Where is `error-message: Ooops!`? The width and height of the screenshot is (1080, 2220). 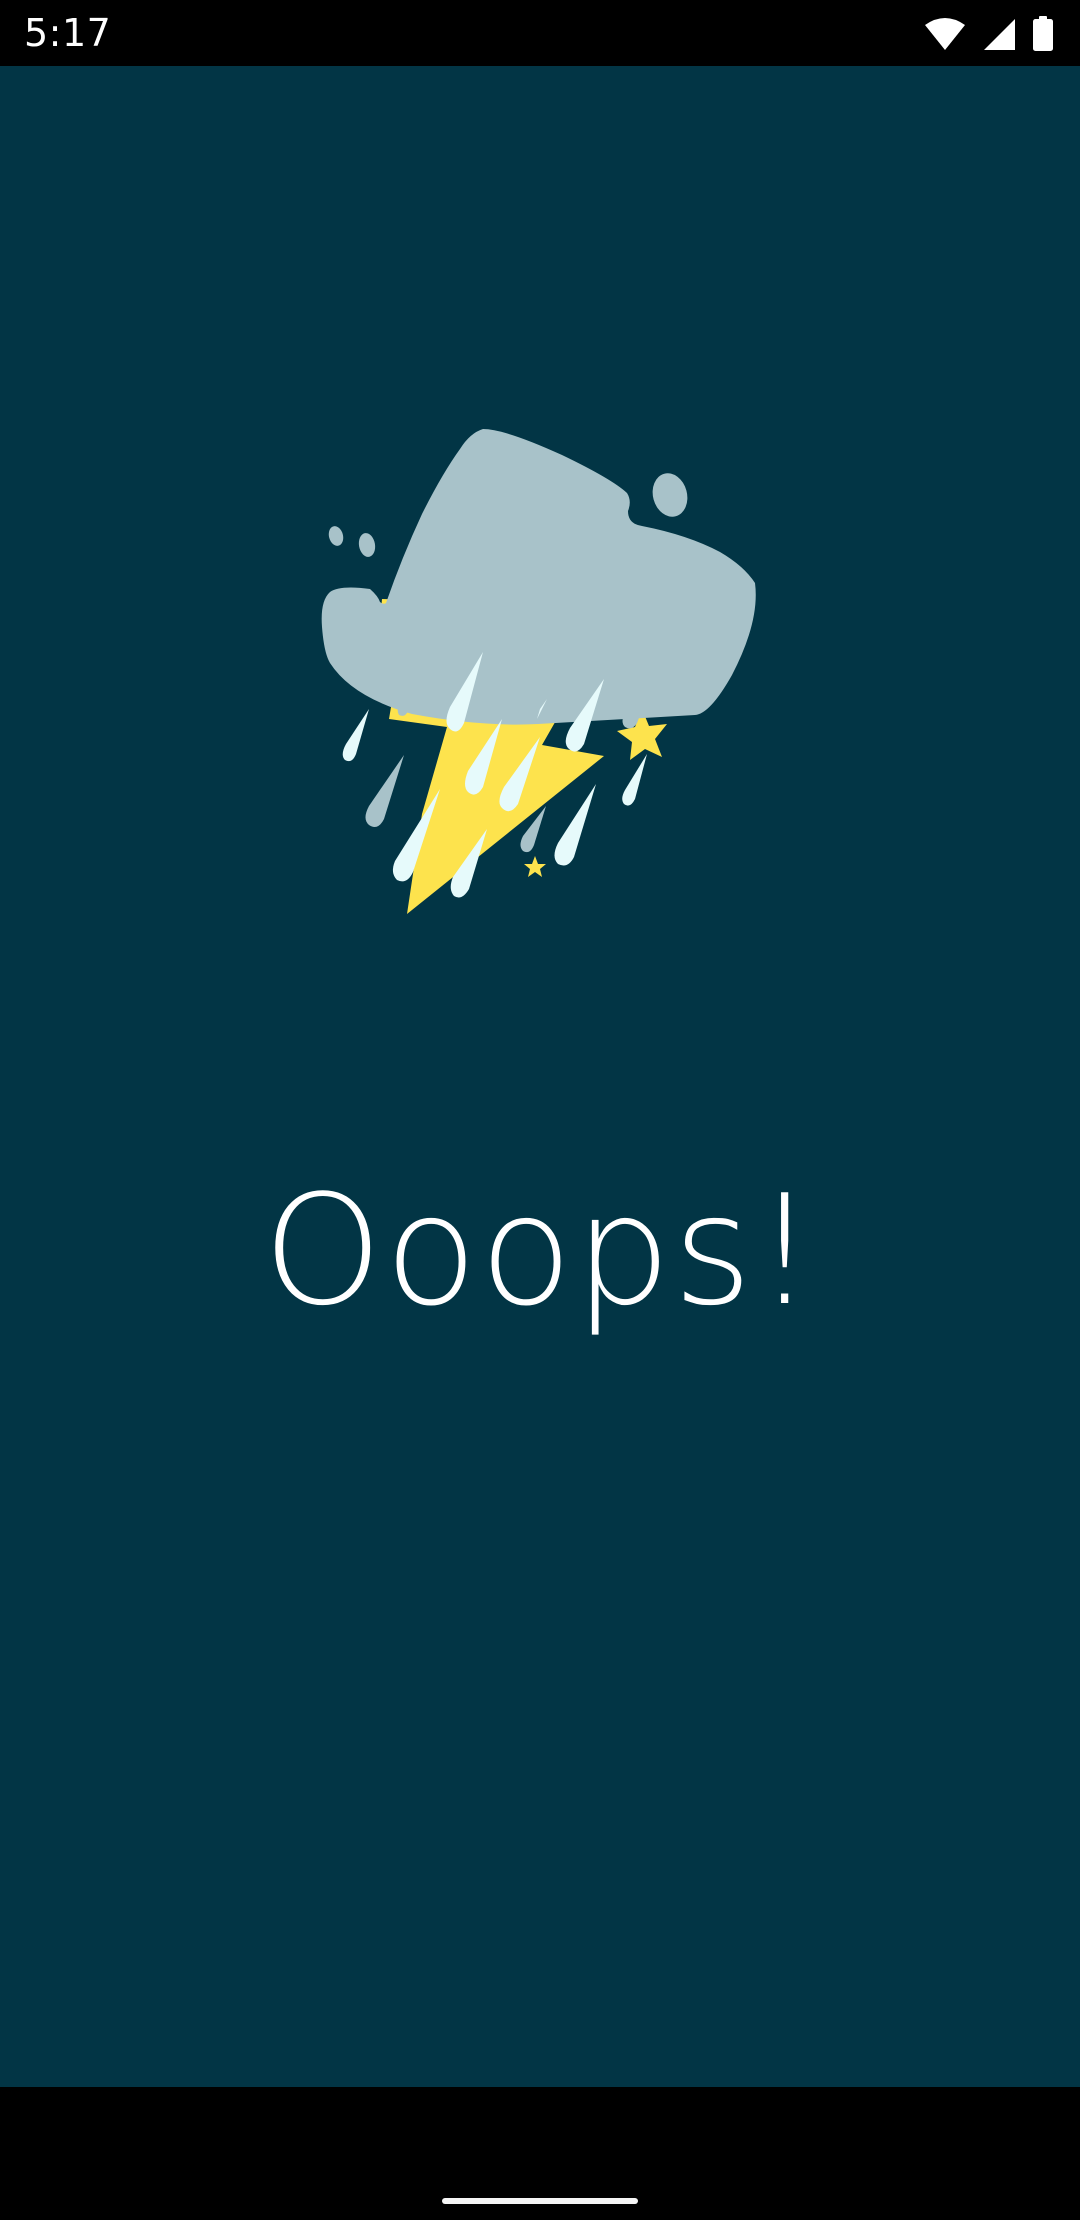 error-message: Ooops! is located at coordinates (540, 1250).